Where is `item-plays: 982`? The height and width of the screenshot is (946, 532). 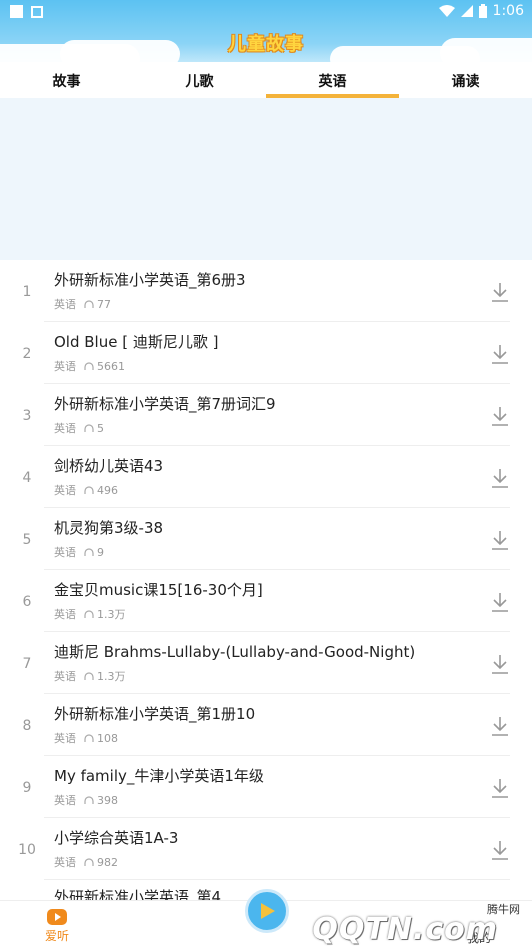 item-plays: 982 is located at coordinates (101, 862).